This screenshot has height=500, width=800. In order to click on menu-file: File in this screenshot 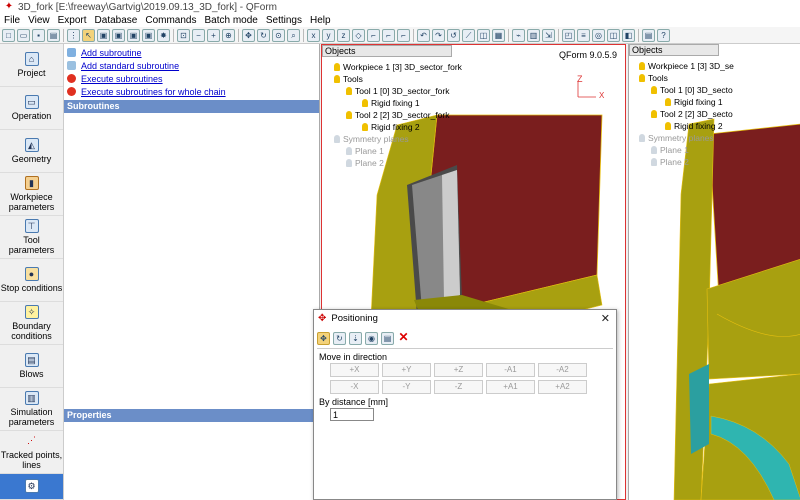, I will do `click(12, 20)`.